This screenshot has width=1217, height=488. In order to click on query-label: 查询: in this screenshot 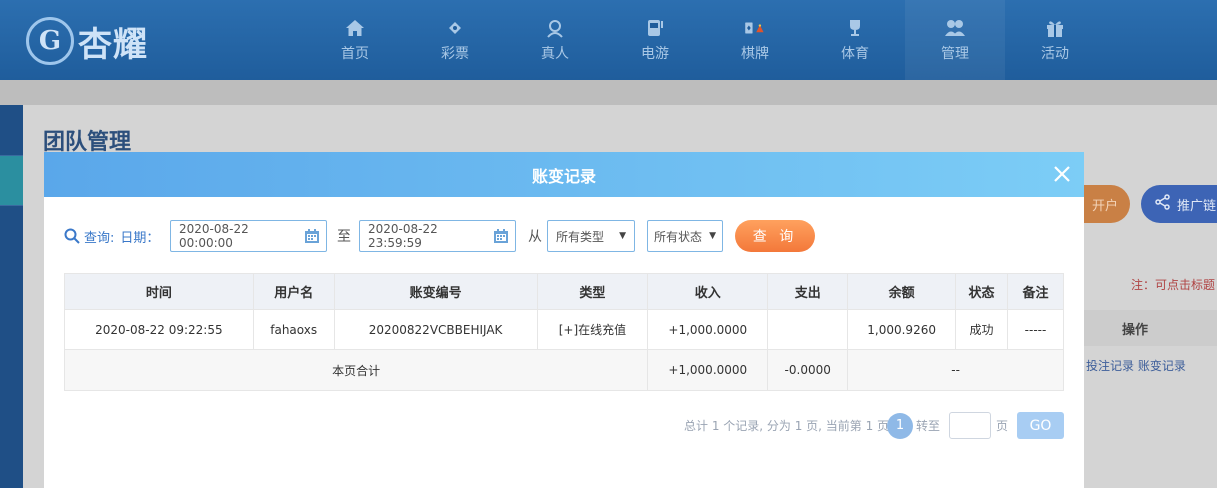, I will do `click(99, 238)`.